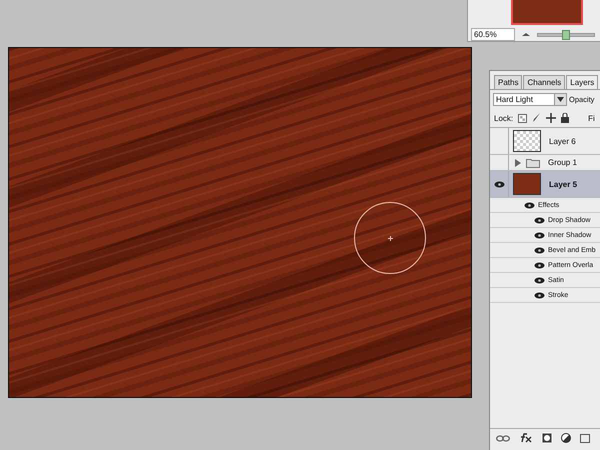 The image size is (600, 450). What do you see at coordinates (508, 82) in the screenshot?
I see `panel-tab: Paths` at bounding box center [508, 82].